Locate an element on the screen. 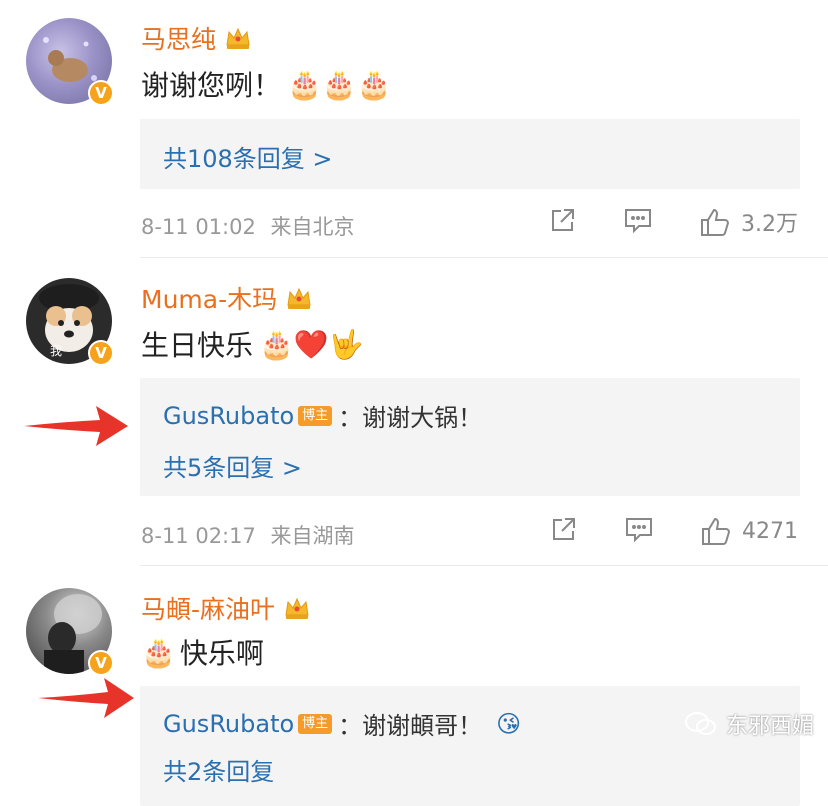 The width and height of the screenshot is (828, 806). divider is located at coordinates (484, 565).